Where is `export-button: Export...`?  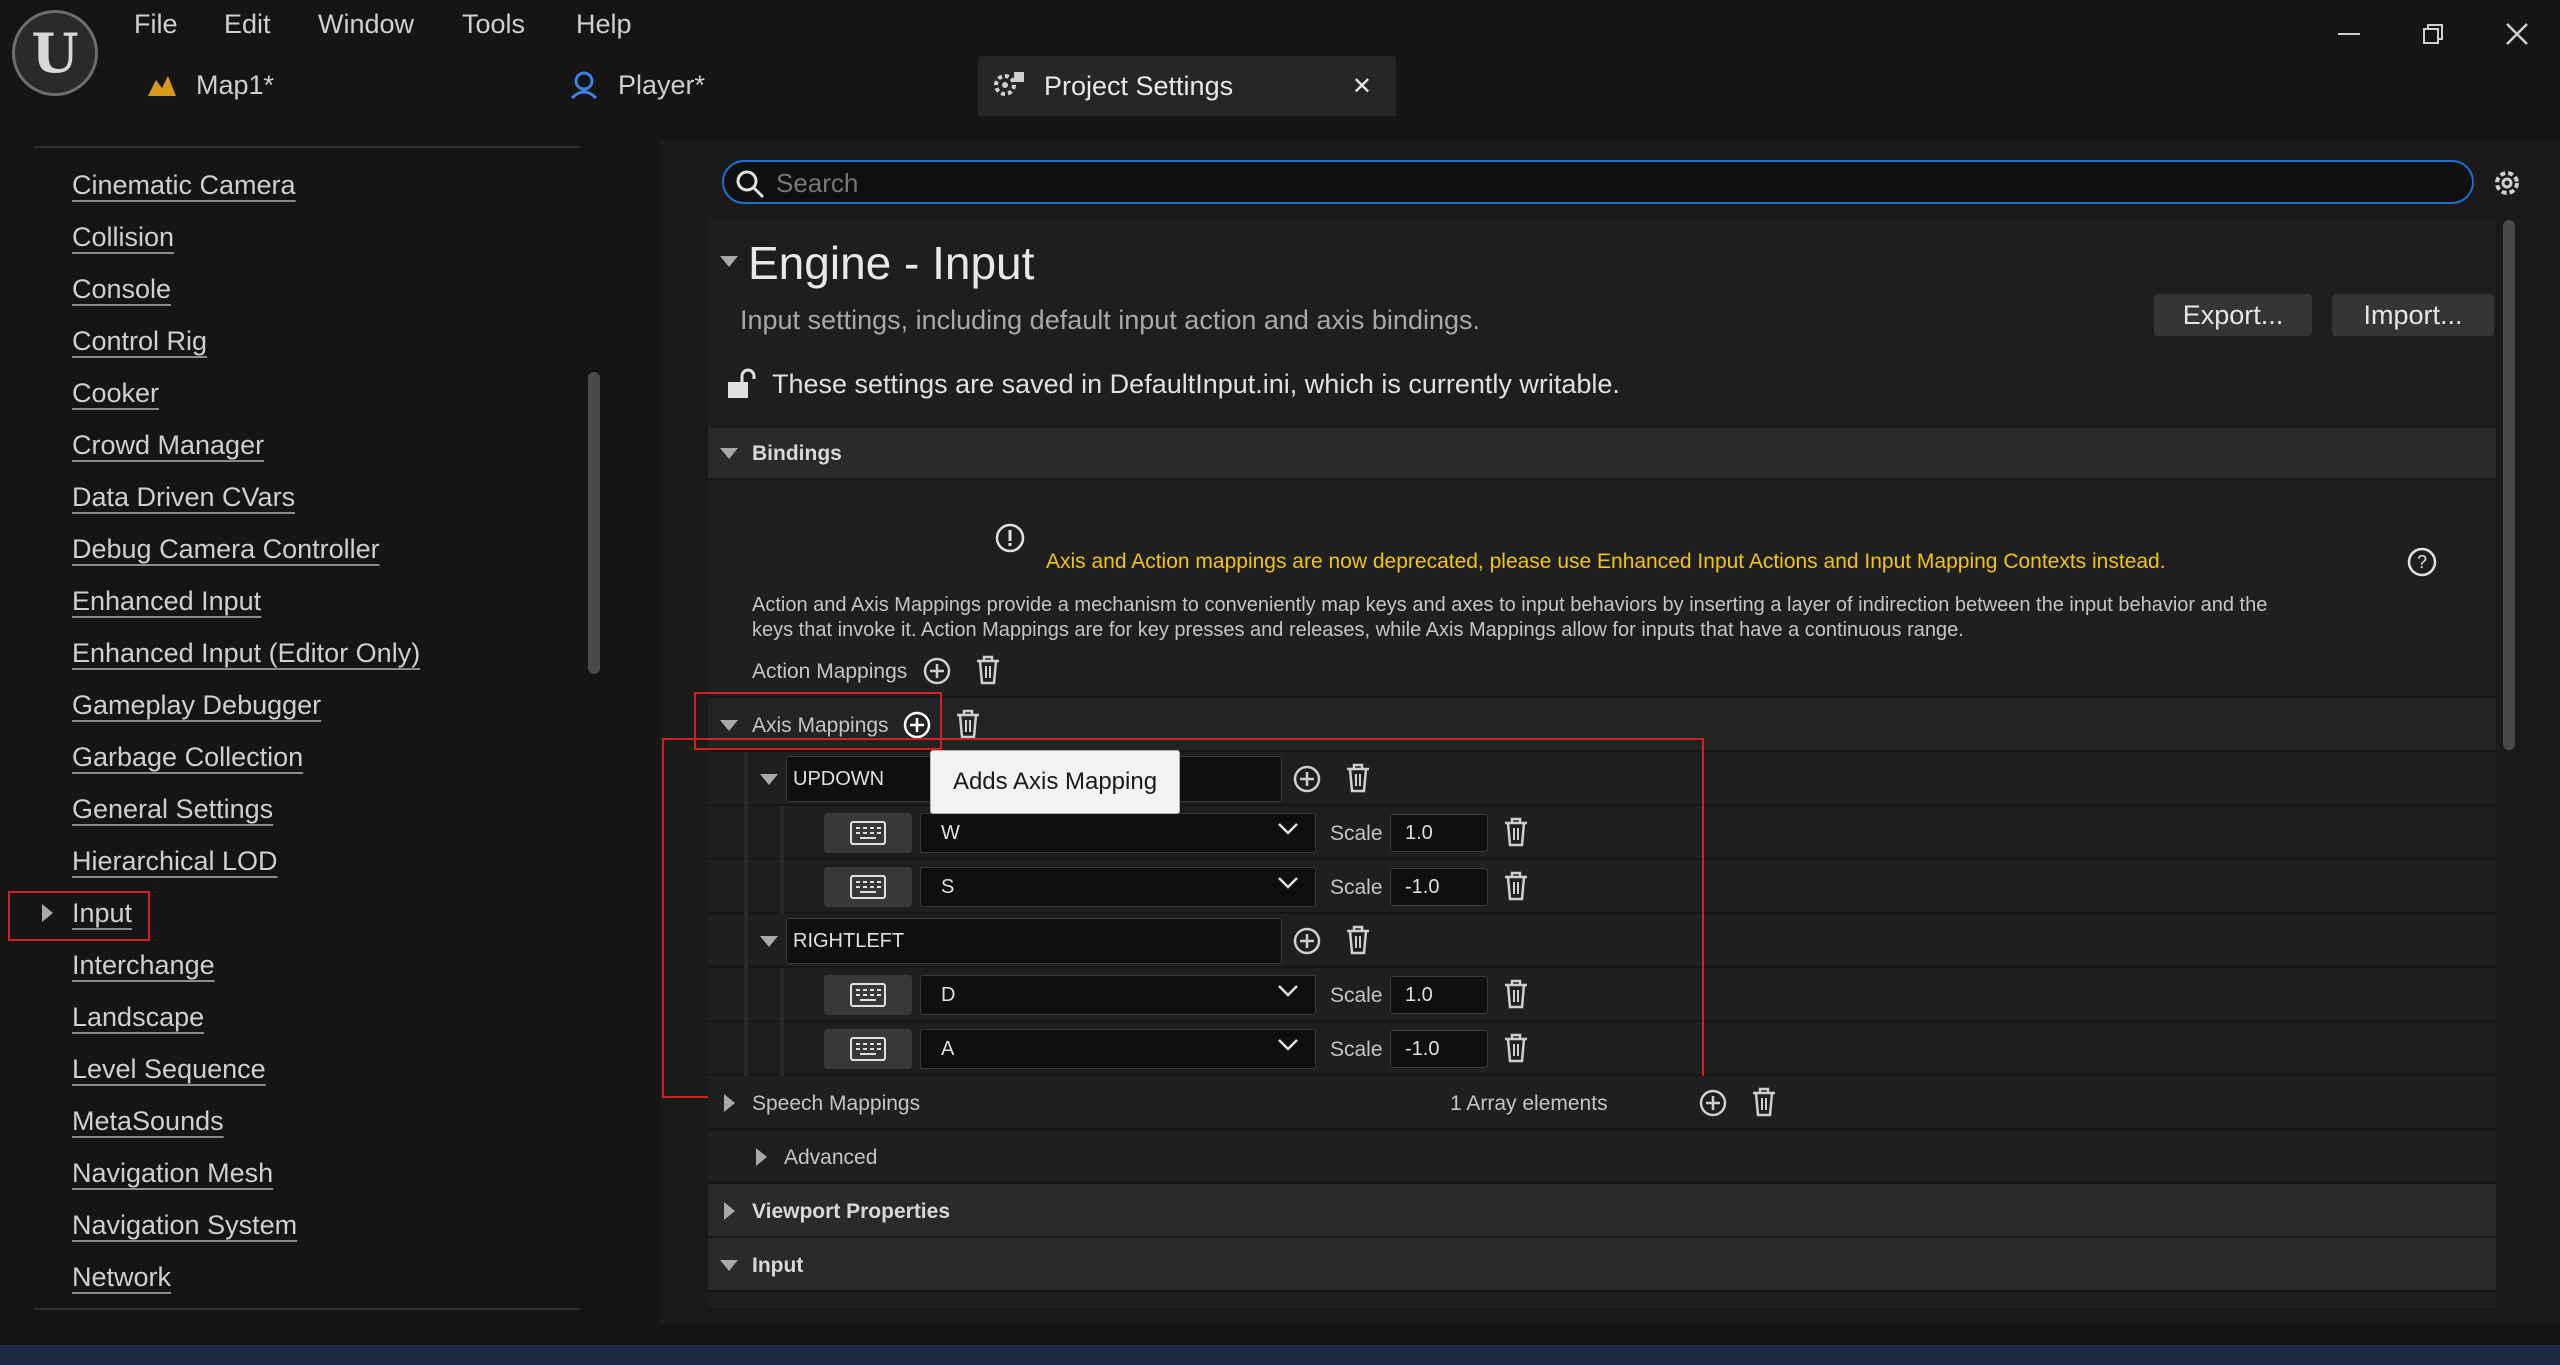 export-button: Export... is located at coordinates (2233, 315).